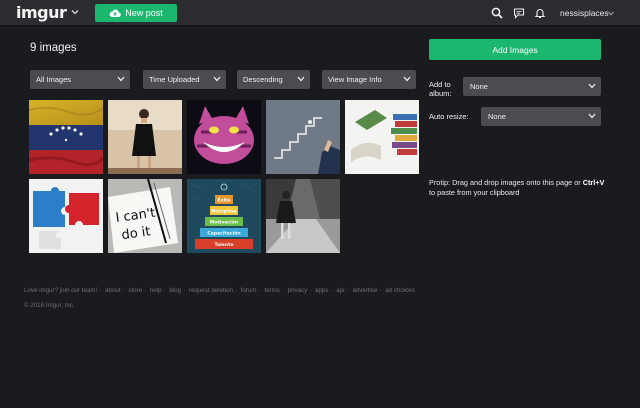  What do you see at coordinates (80, 79) in the screenshot?
I see `filter-all-images-select: All Images` at bounding box center [80, 79].